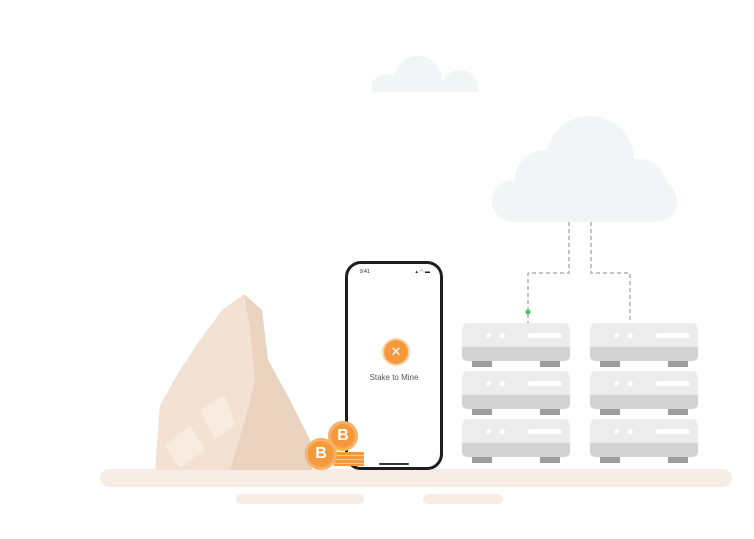 The width and height of the screenshot is (754, 539). What do you see at coordinates (422, 272) in the screenshot?
I see `status-icons: ▴ ◠ ▬` at bounding box center [422, 272].